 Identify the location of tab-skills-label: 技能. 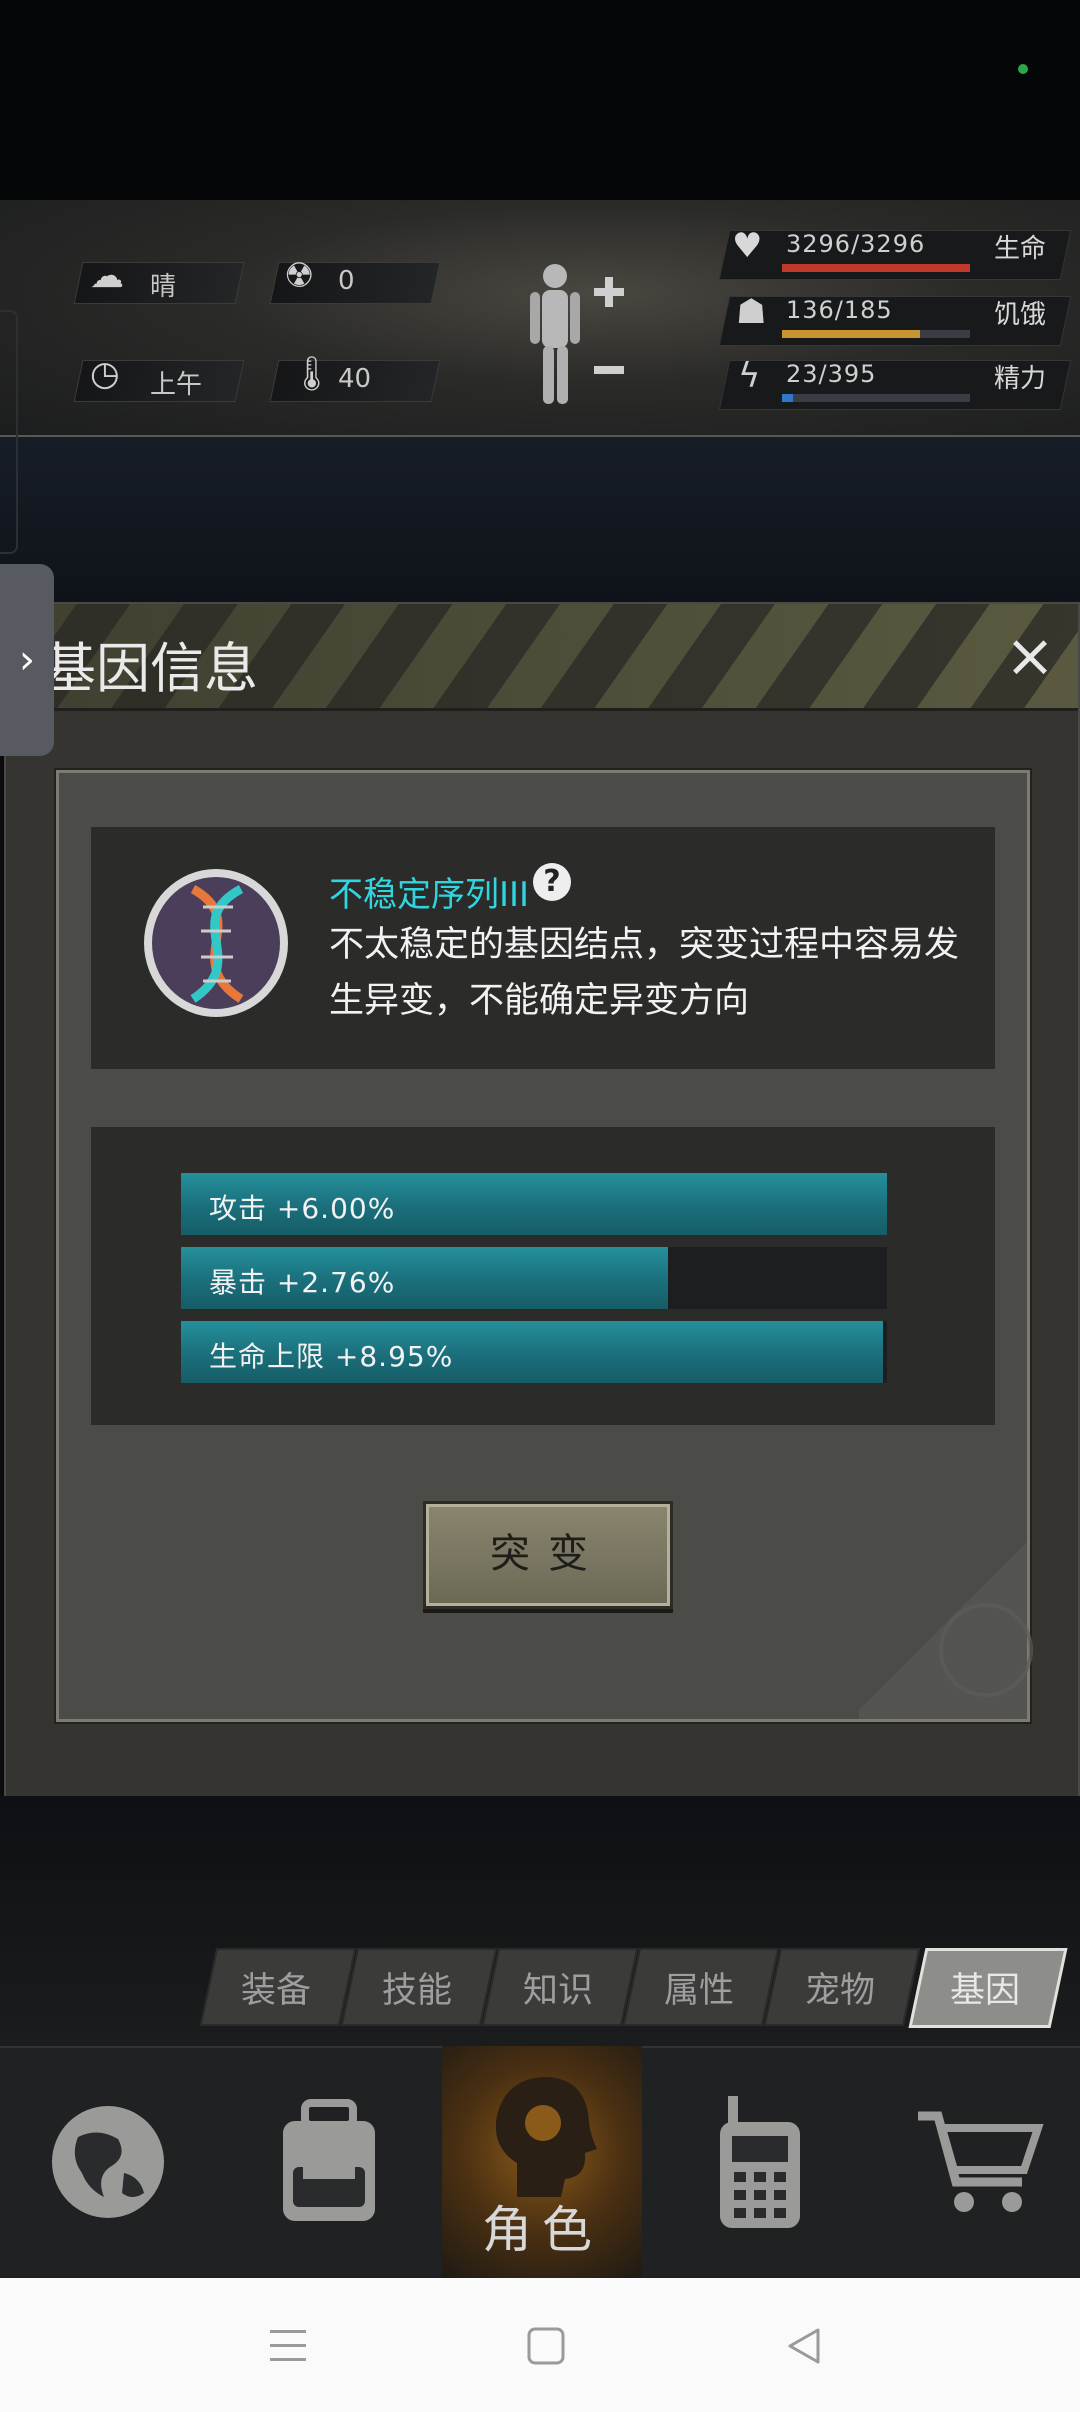
(416, 1991).